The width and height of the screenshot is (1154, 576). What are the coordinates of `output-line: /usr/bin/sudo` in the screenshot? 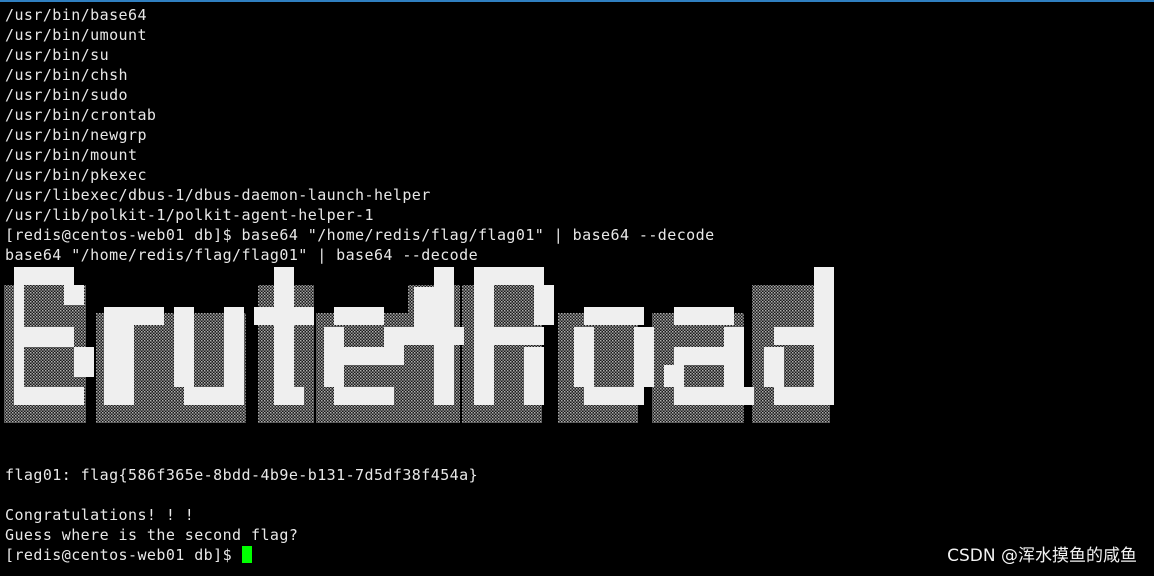 It's located at (66, 95).